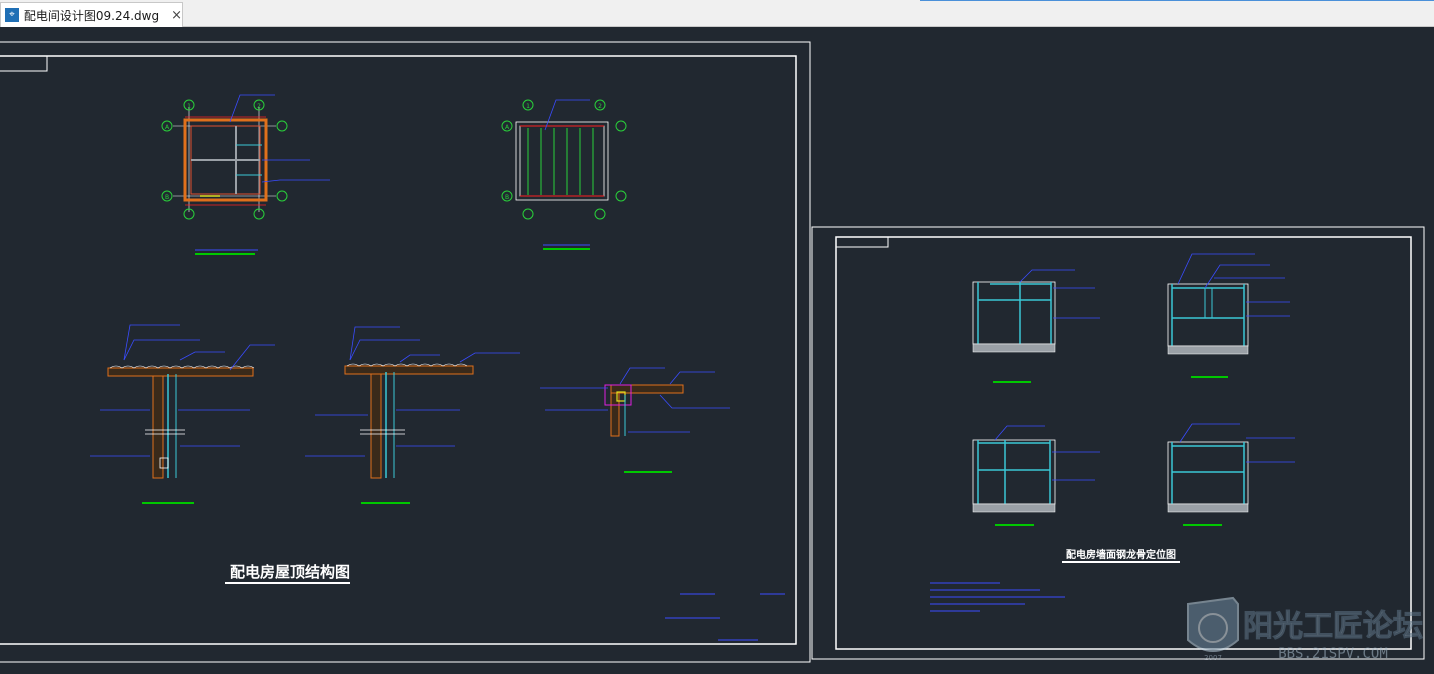 Image resolution: width=1434 pixels, height=674 pixels. I want to click on forum-watermark: 阳光工匠论坛 BBS.21SPV.COM 2007, so click(1305, 629).